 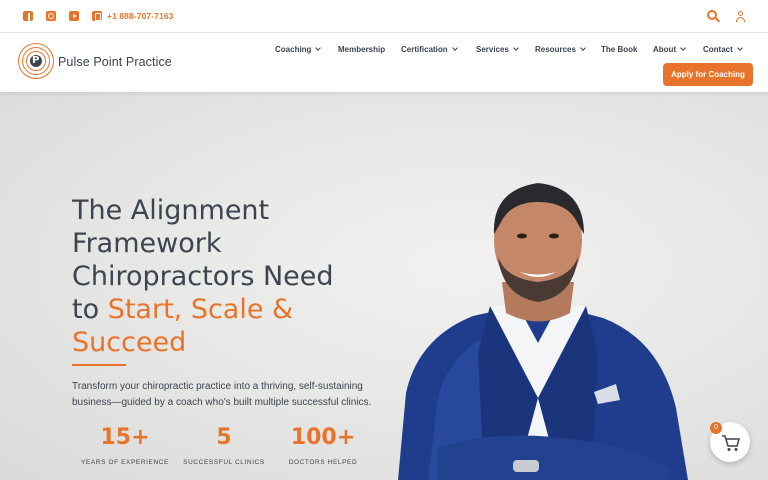 I want to click on nav-item-services: Services, so click(x=497, y=49).